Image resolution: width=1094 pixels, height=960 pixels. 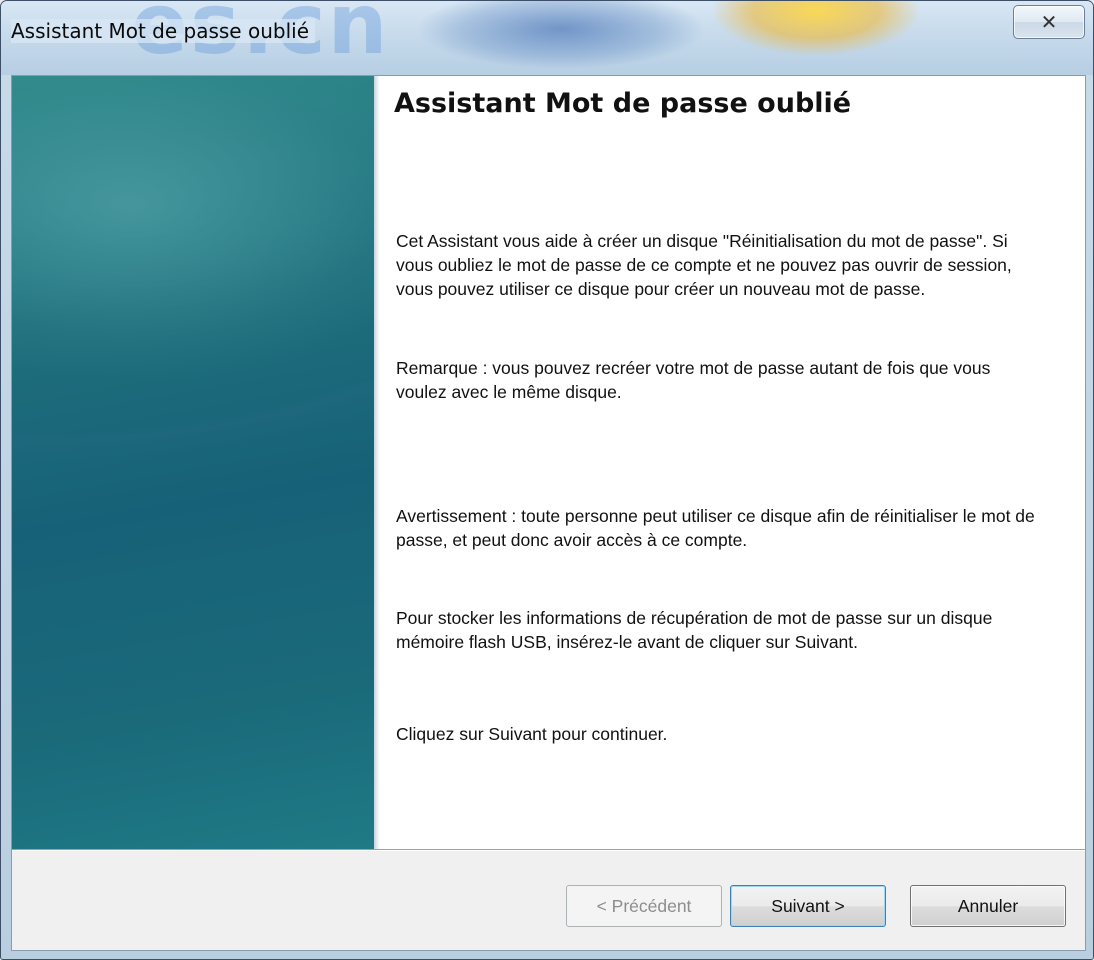 I want to click on close-button: ✕, so click(x=1049, y=22).